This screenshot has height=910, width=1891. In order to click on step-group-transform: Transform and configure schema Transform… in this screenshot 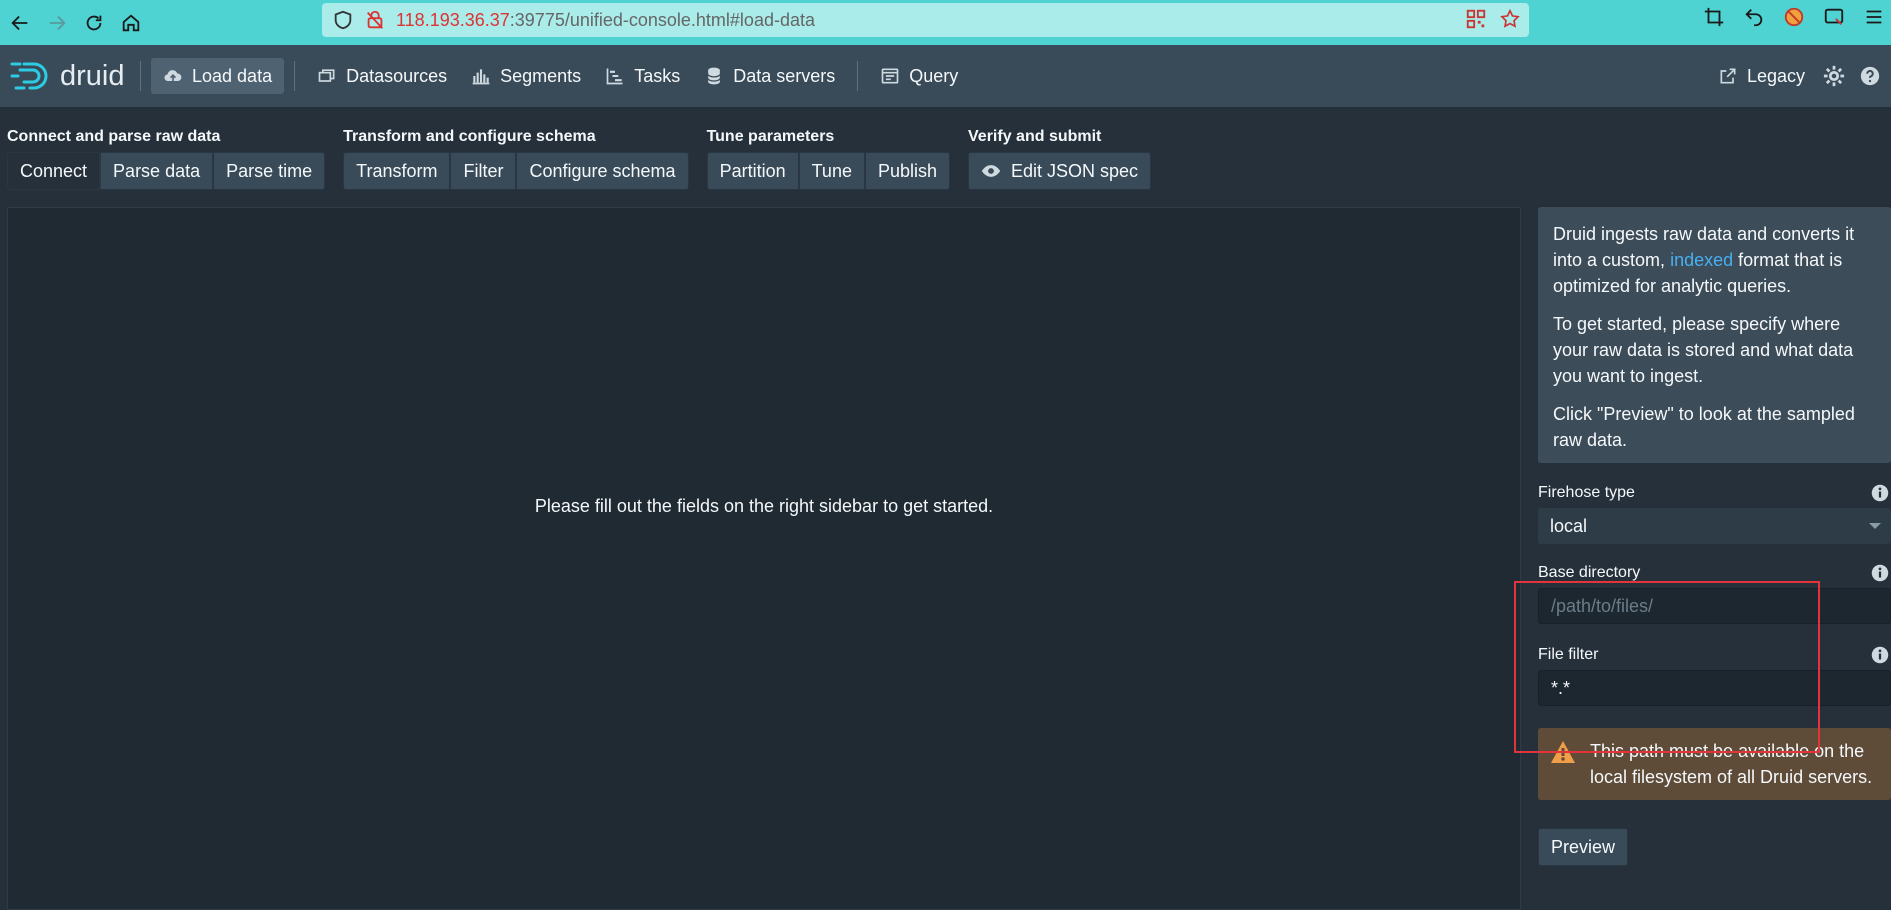, I will do `click(516, 159)`.